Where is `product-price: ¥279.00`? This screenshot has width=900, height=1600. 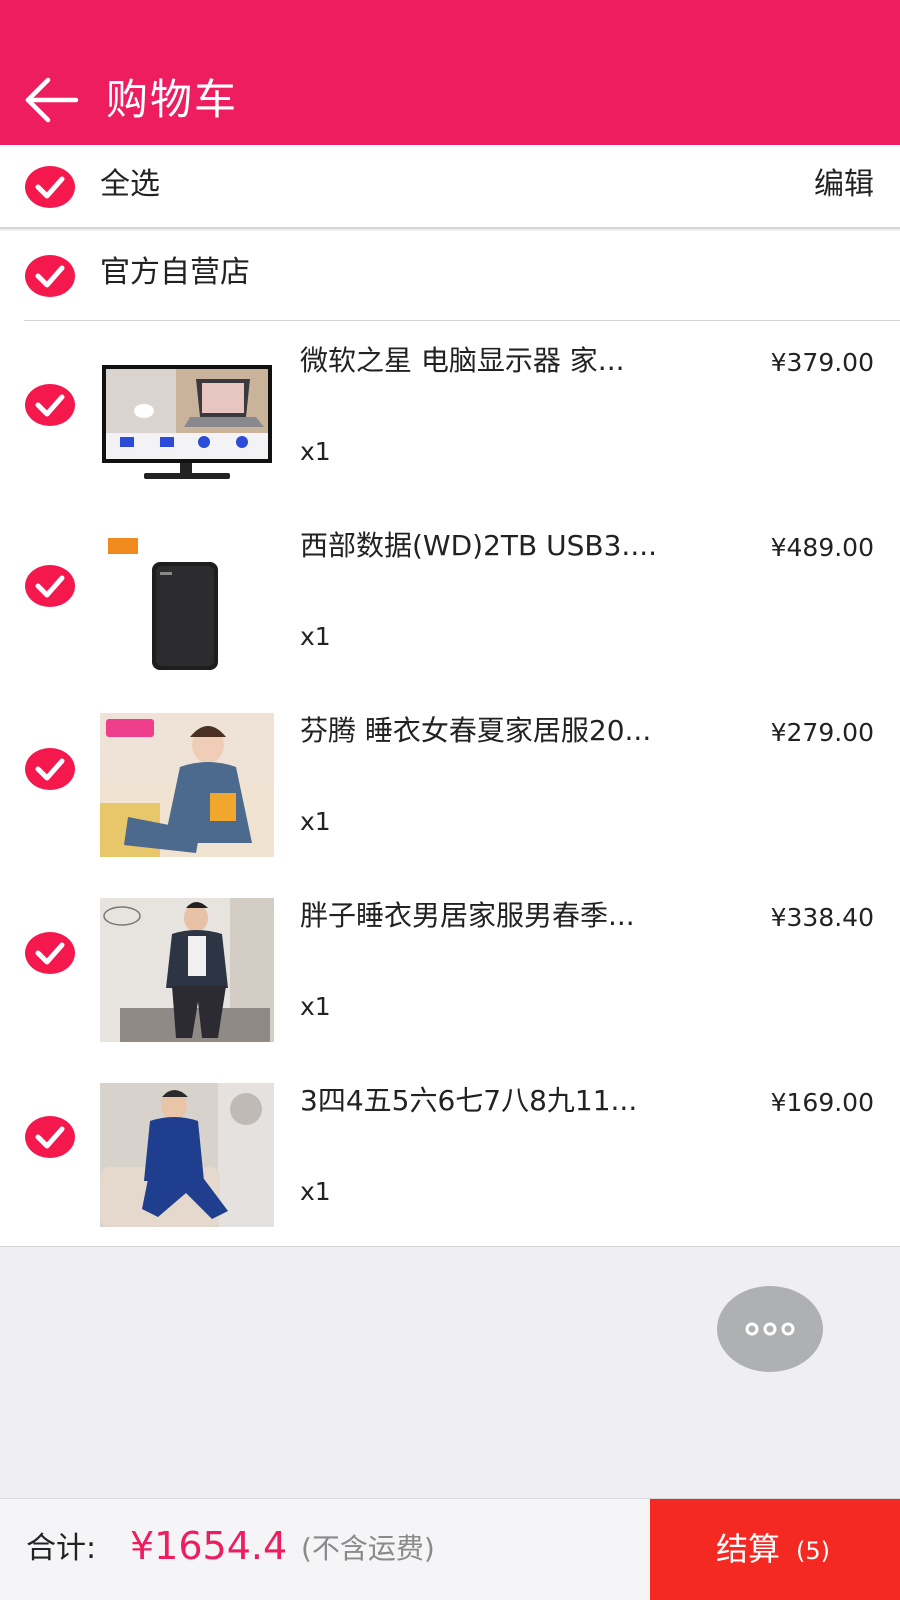
product-price: ¥279.00 is located at coordinates (822, 732).